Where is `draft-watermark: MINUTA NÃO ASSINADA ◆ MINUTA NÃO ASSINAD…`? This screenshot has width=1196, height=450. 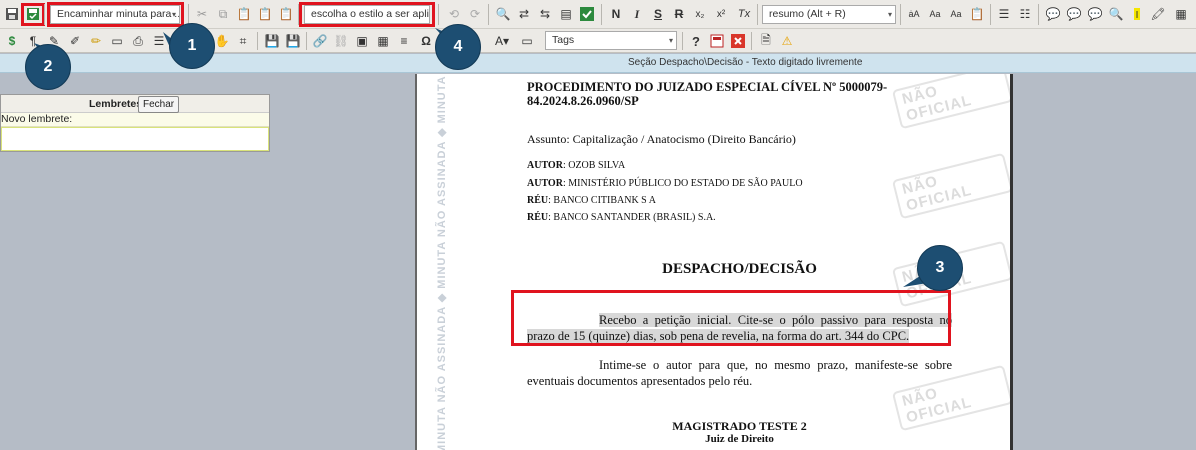 draft-watermark: MINUTA NÃO ASSINADA ◆ MINUTA NÃO ASSINAD… is located at coordinates (434, 262).